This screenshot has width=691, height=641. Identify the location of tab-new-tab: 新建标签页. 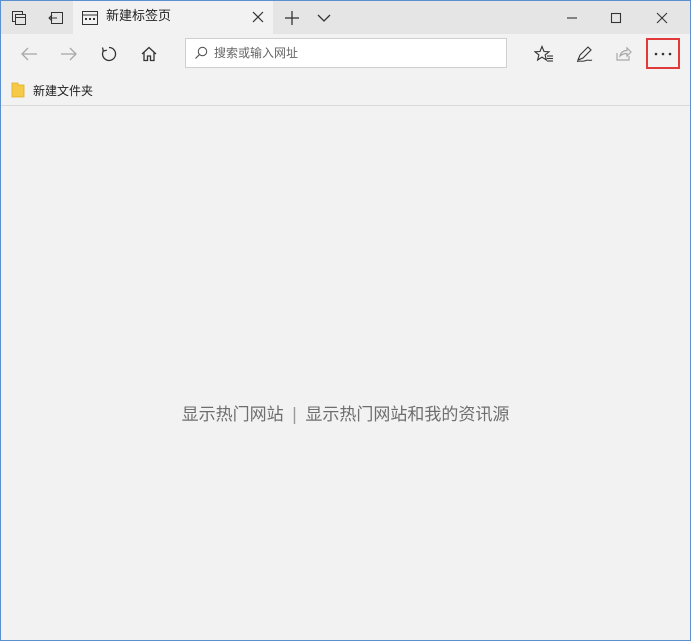
(173, 17).